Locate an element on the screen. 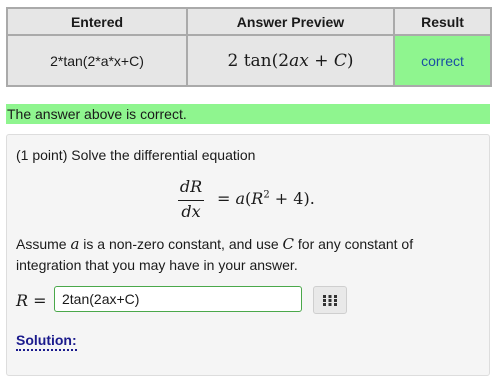 This screenshot has height=382, width=496. fraction-numerator: dR is located at coordinates (191, 186).